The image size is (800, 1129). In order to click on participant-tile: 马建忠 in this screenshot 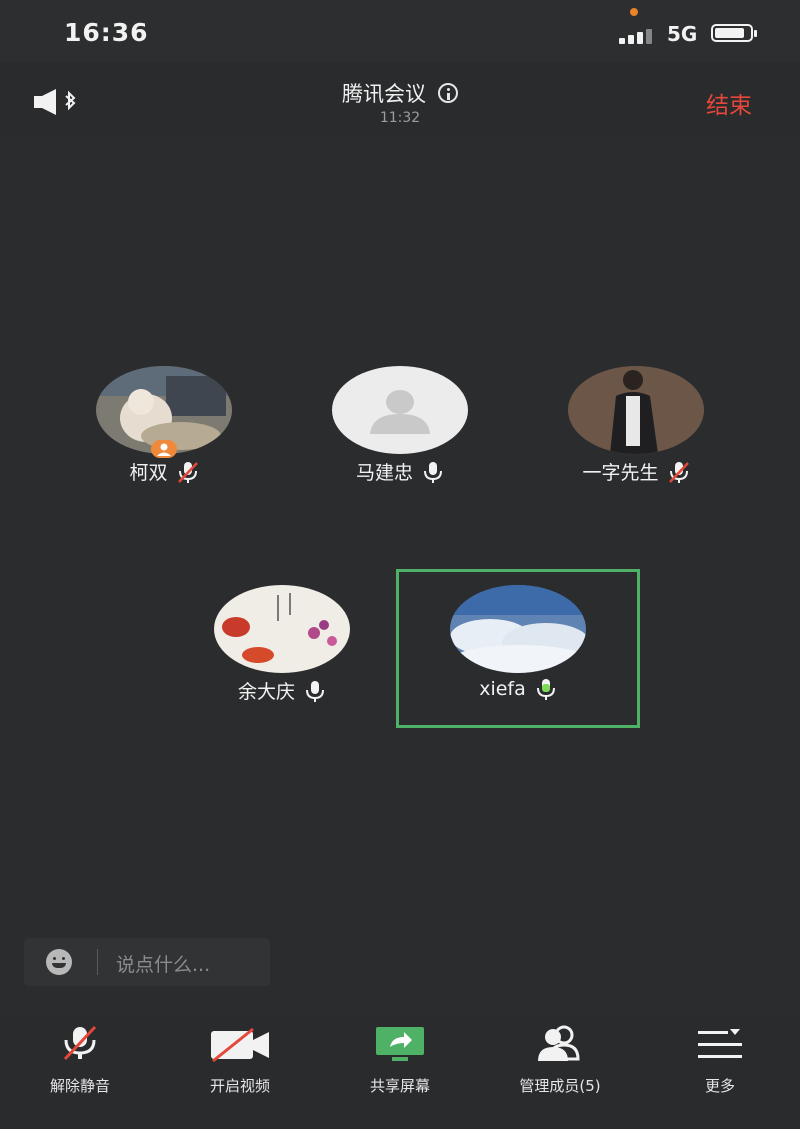, I will do `click(400, 431)`.